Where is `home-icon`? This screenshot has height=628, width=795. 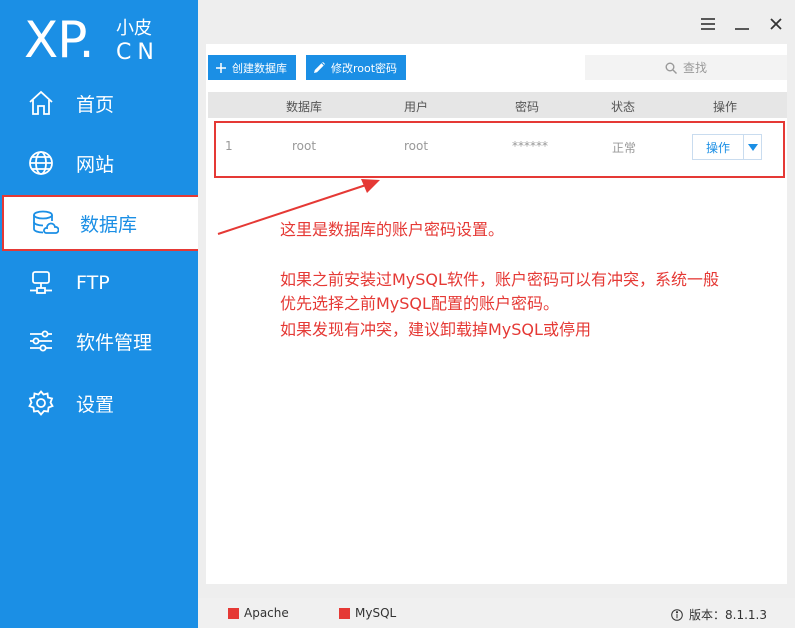
home-icon is located at coordinates (41, 103).